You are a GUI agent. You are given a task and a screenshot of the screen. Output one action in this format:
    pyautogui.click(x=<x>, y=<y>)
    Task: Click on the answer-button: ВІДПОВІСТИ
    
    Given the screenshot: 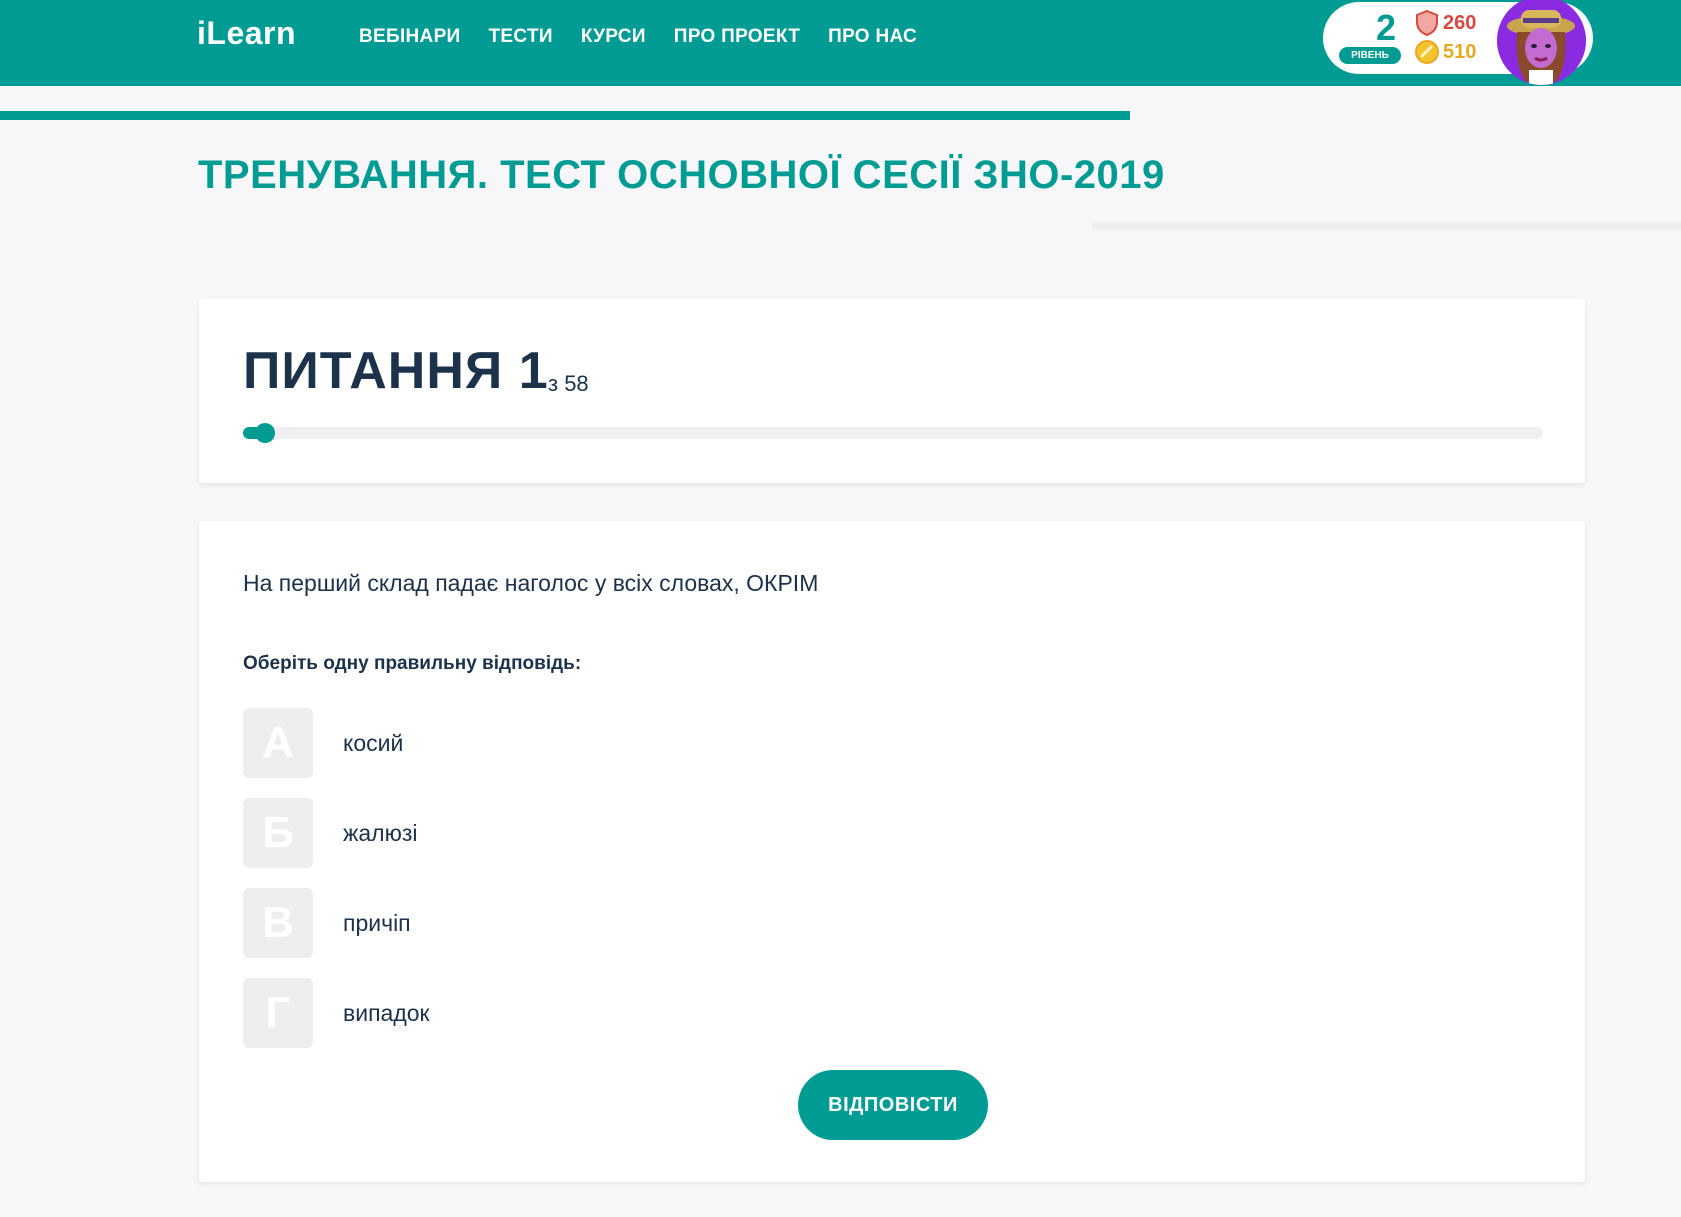 What is the action you would take?
    pyautogui.click(x=893, y=1105)
    